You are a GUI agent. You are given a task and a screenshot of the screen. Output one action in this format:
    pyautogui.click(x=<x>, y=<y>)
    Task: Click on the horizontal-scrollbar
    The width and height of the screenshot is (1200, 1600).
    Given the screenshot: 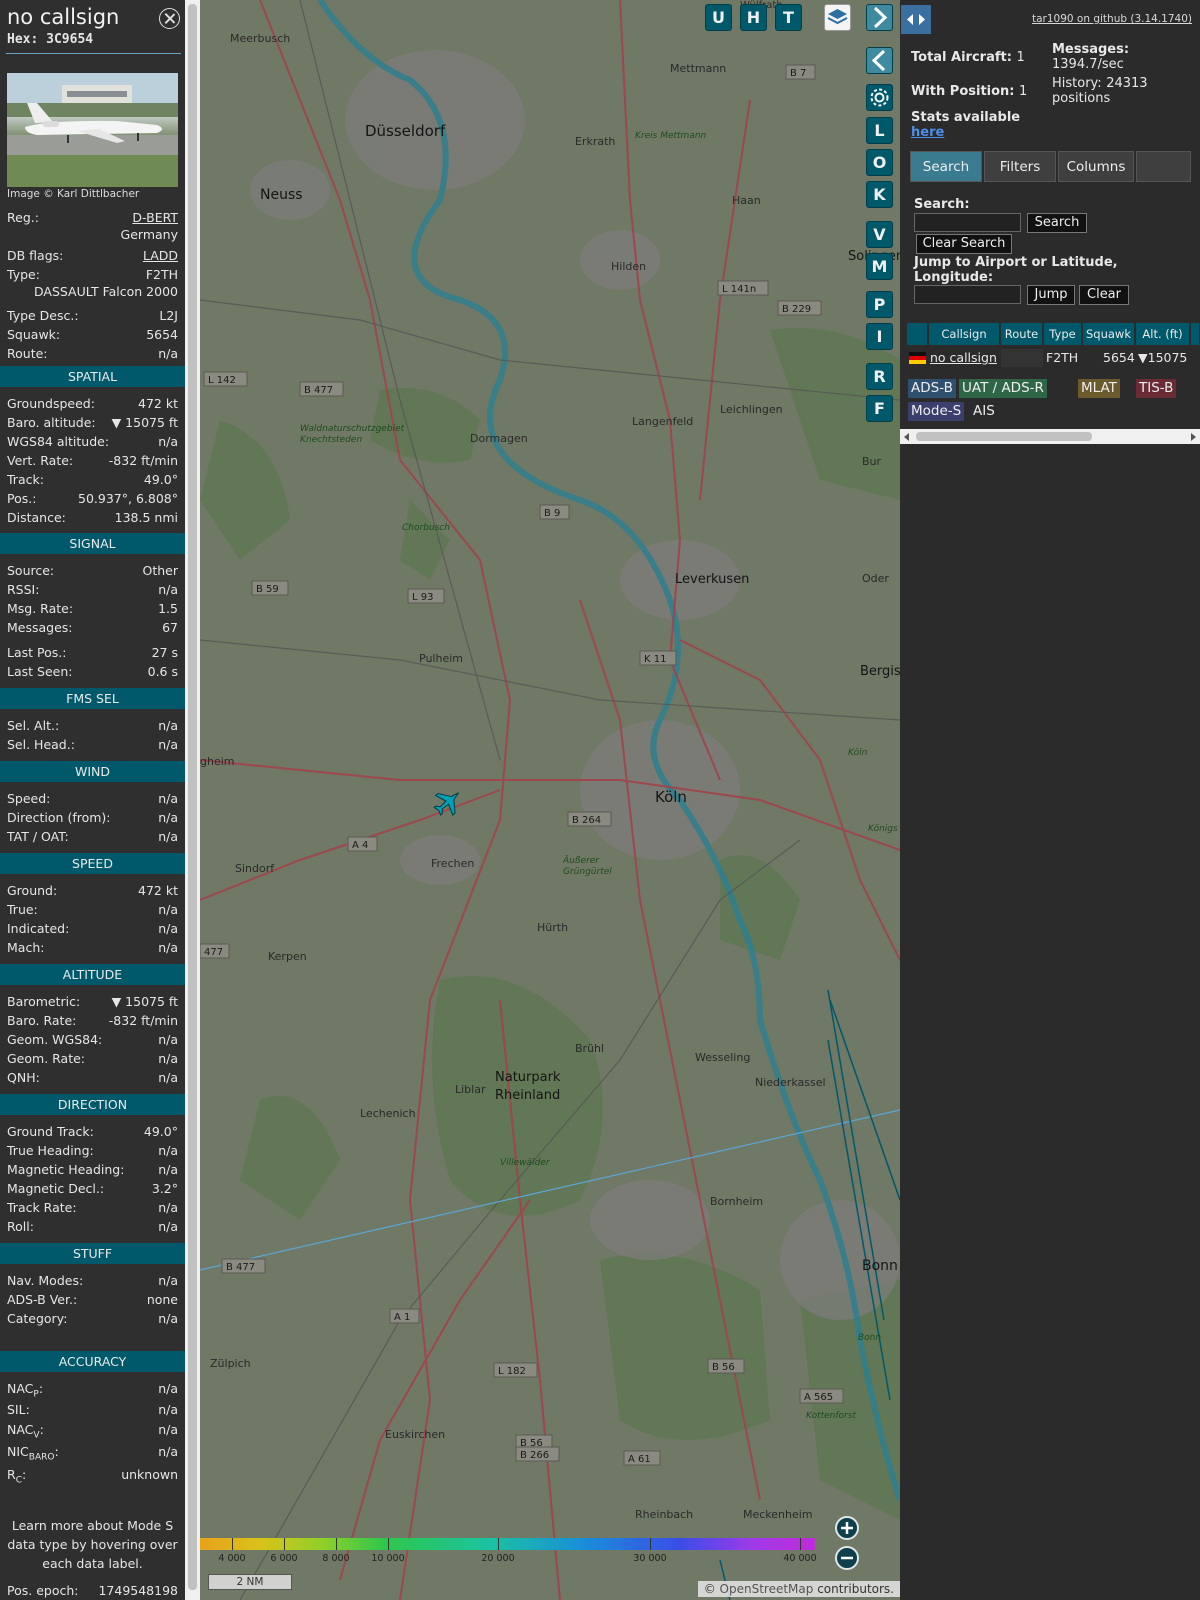 What is the action you would take?
    pyautogui.click(x=1050, y=436)
    